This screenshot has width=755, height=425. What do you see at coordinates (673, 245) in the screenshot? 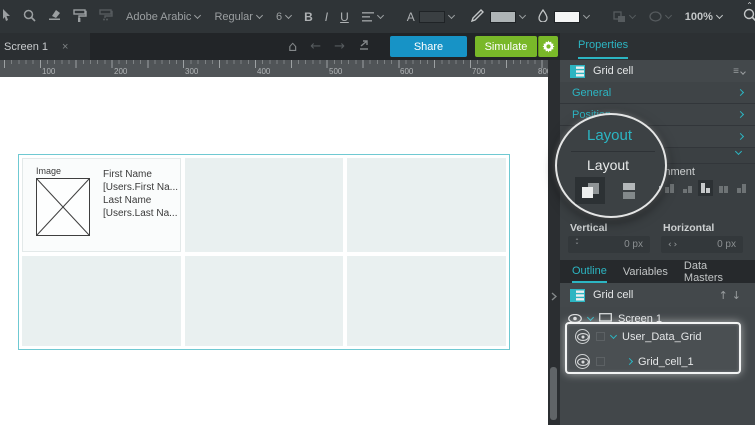
I see `stepper-left-right-icon: ‹›` at bounding box center [673, 245].